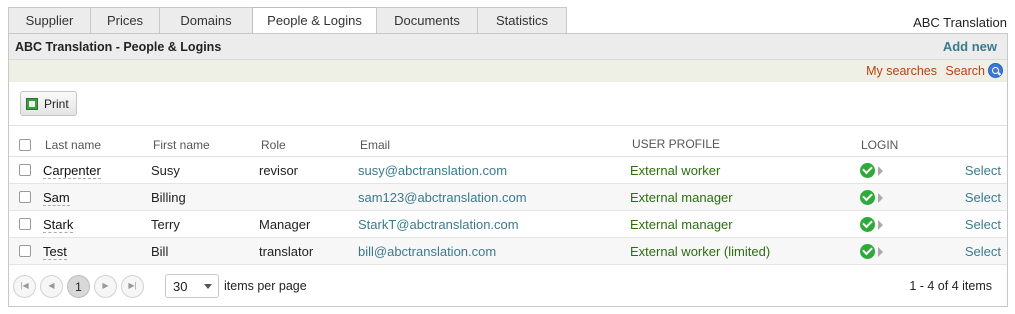  Describe the element at coordinates (676, 144) in the screenshot. I see `header-user-profile: USER PROFILE` at that location.